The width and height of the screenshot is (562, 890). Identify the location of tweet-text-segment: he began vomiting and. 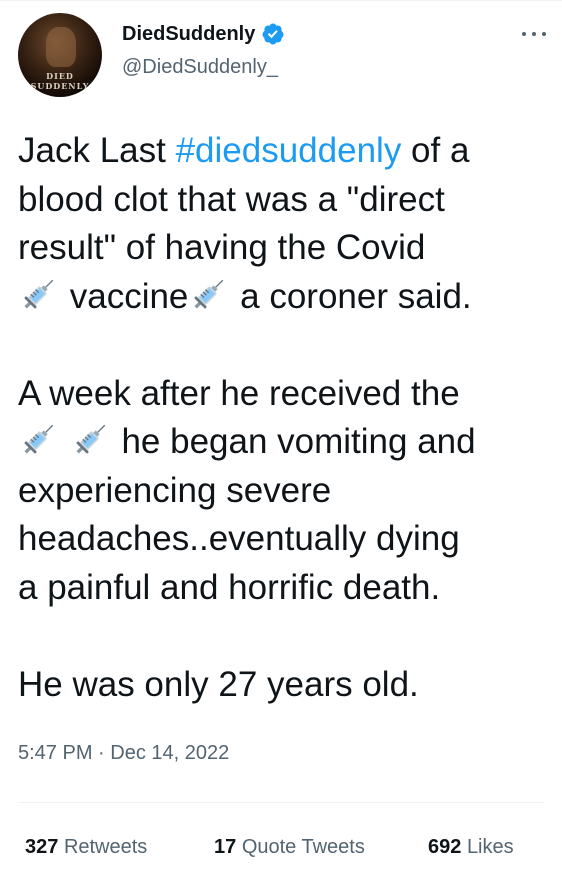
(293, 441).